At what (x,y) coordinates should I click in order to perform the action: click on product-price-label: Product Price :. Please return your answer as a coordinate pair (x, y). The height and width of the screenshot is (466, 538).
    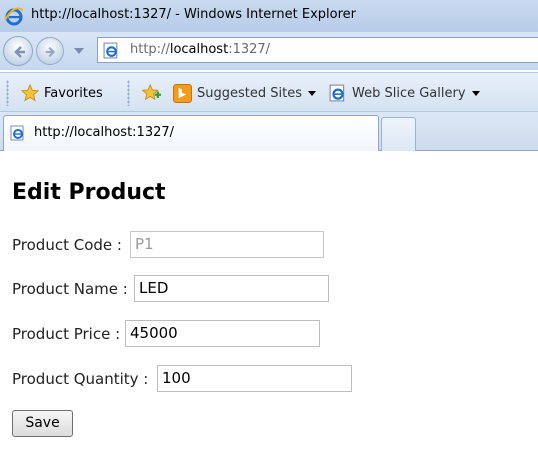
    Looking at the image, I should click on (66, 334).